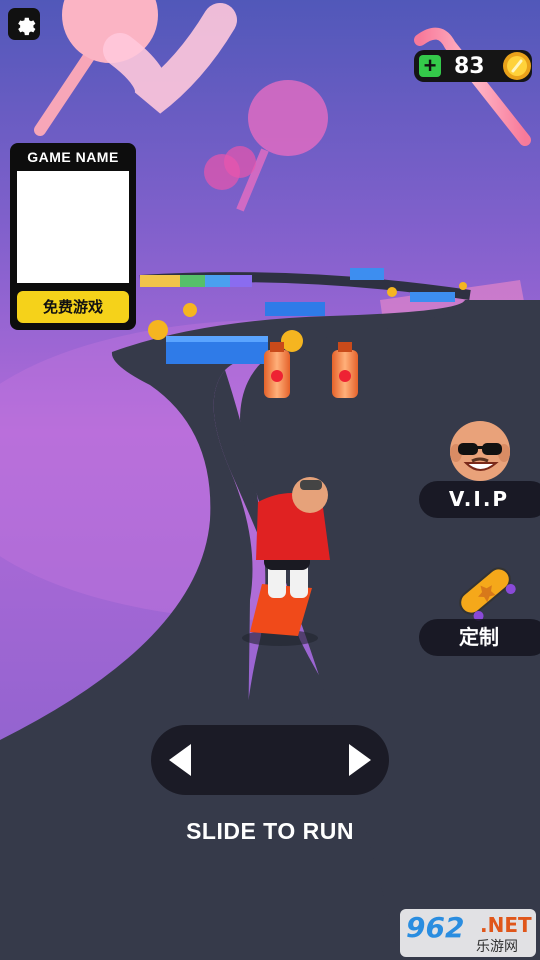 This screenshot has height=960, width=540. I want to click on free-game-button: 免费游戏, so click(73, 307).